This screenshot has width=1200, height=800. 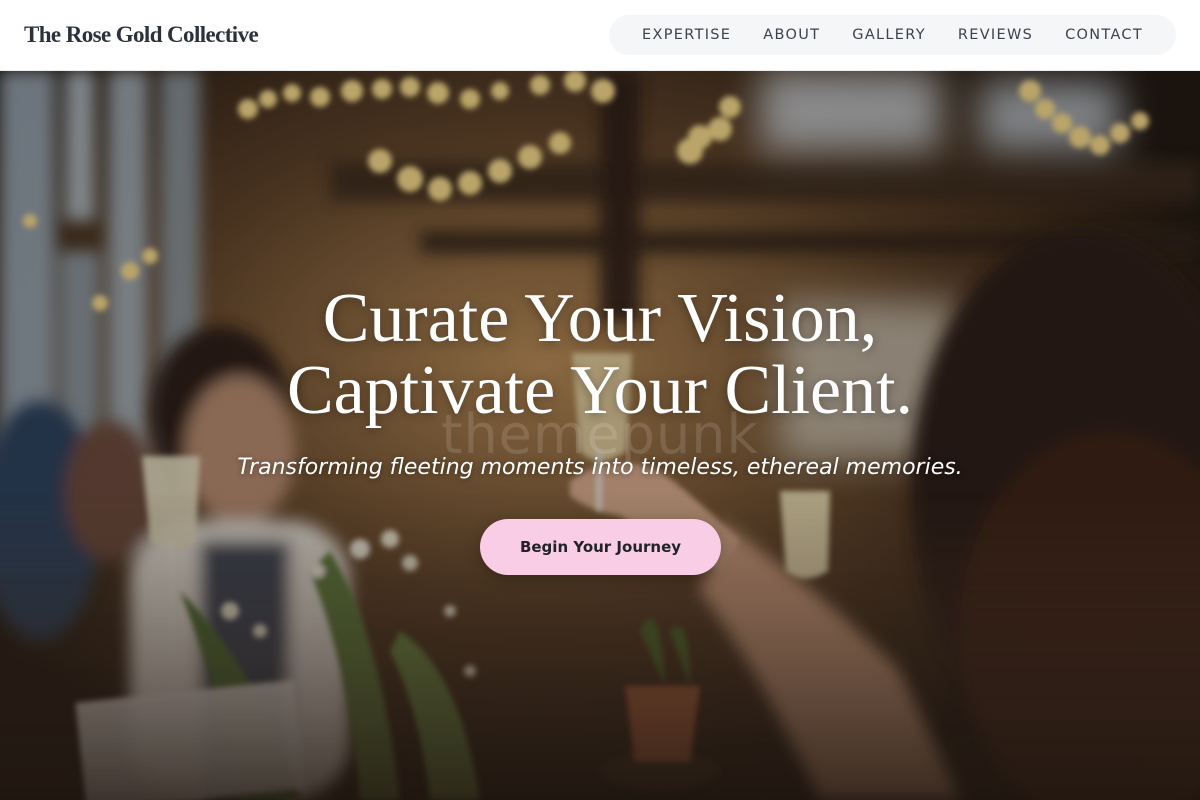 What do you see at coordinates (600, 318) in the screenshot?
I see `hero-title-line-1: Curate Your Vision,` at bounding box center [600, 318].